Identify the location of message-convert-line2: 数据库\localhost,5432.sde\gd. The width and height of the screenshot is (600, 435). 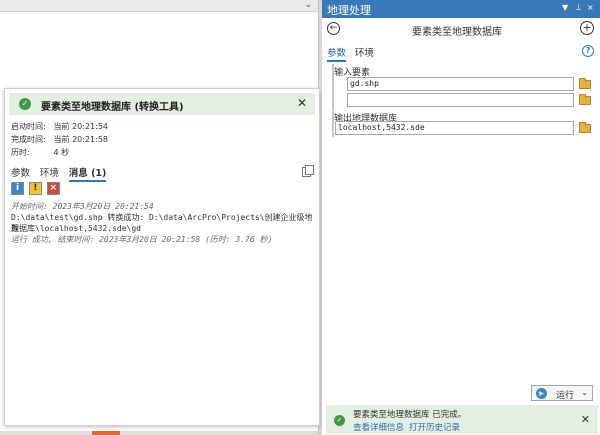
(76, 228).